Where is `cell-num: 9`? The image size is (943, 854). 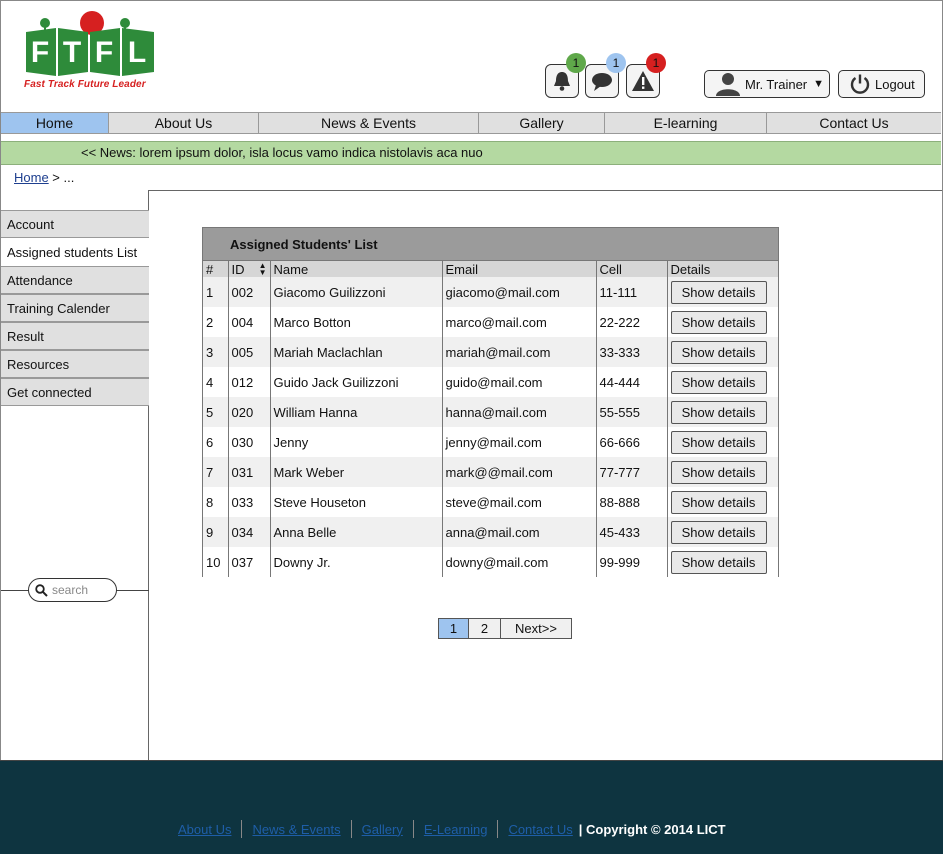
cell-num: 9 is located at coordinates (216, 532).